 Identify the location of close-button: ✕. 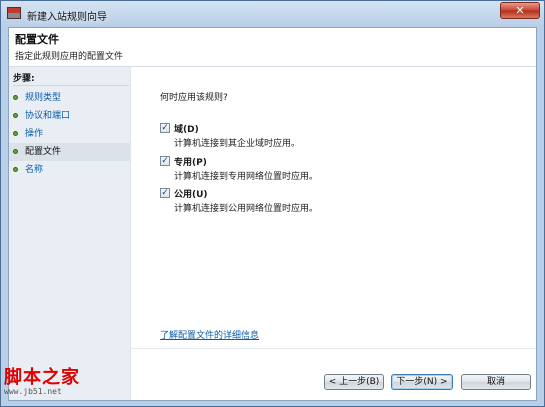
(520, 10).